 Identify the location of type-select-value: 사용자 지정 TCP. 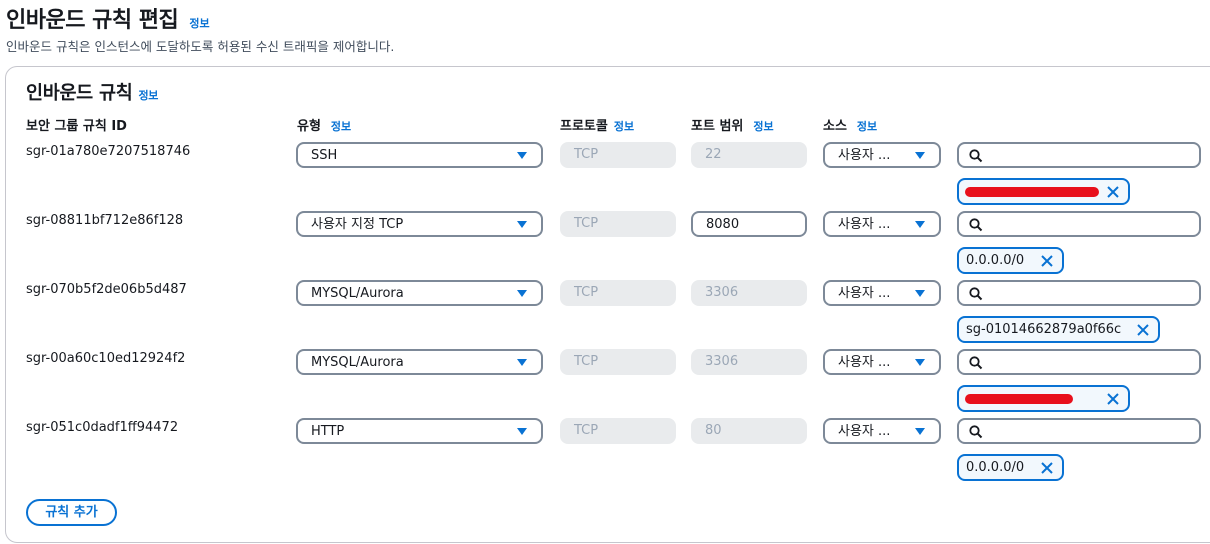
(357, 224).